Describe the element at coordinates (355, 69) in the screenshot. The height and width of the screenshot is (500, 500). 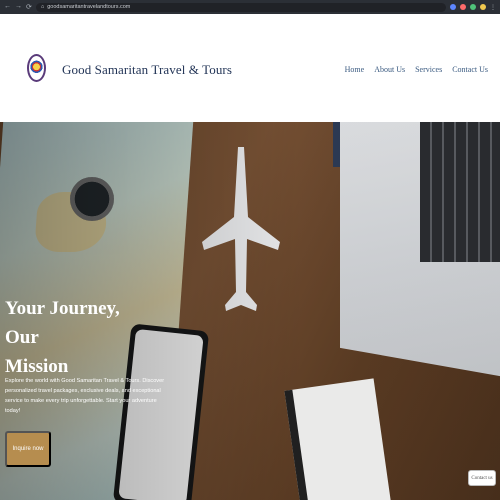
I see `nav-home: Home` at that location.